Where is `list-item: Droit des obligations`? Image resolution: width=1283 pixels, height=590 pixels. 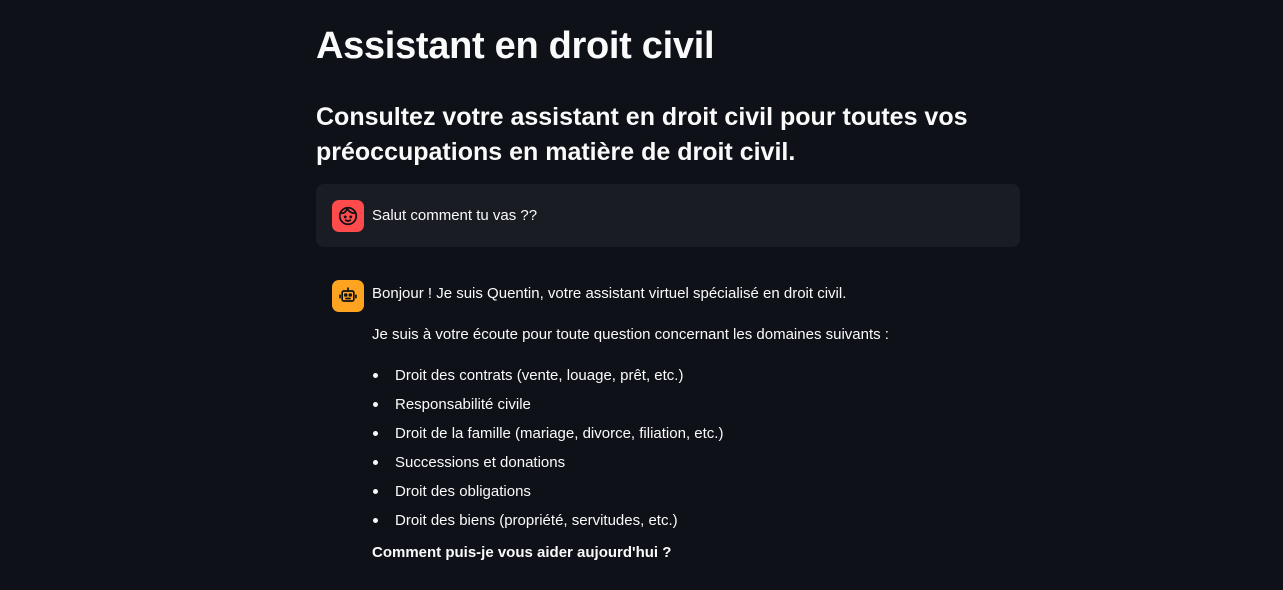
list-item: Droit des obligations is located at coordinates (692, 495).